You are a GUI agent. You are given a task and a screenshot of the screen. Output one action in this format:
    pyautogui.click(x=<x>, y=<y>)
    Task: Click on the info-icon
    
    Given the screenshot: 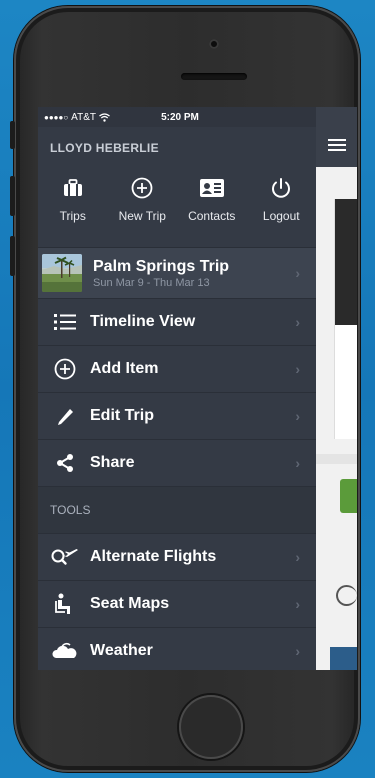 What is the action you would take?
    pyautogui.click(x=346, y=595)
    